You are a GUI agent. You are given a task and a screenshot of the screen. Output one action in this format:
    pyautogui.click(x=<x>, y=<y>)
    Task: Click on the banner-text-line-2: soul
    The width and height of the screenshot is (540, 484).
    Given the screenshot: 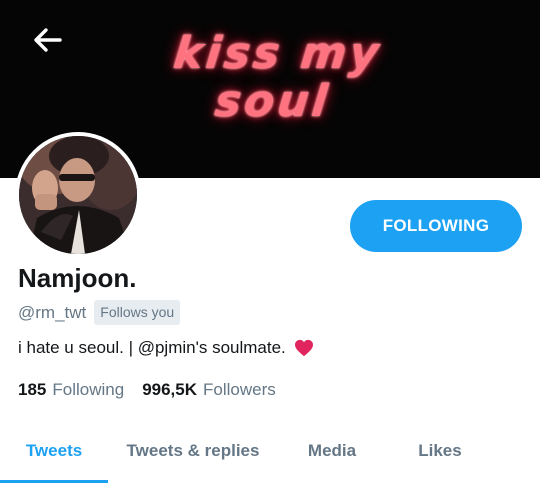 What is the action you would take?
    pyautogui.click(x=272, y=101)
    